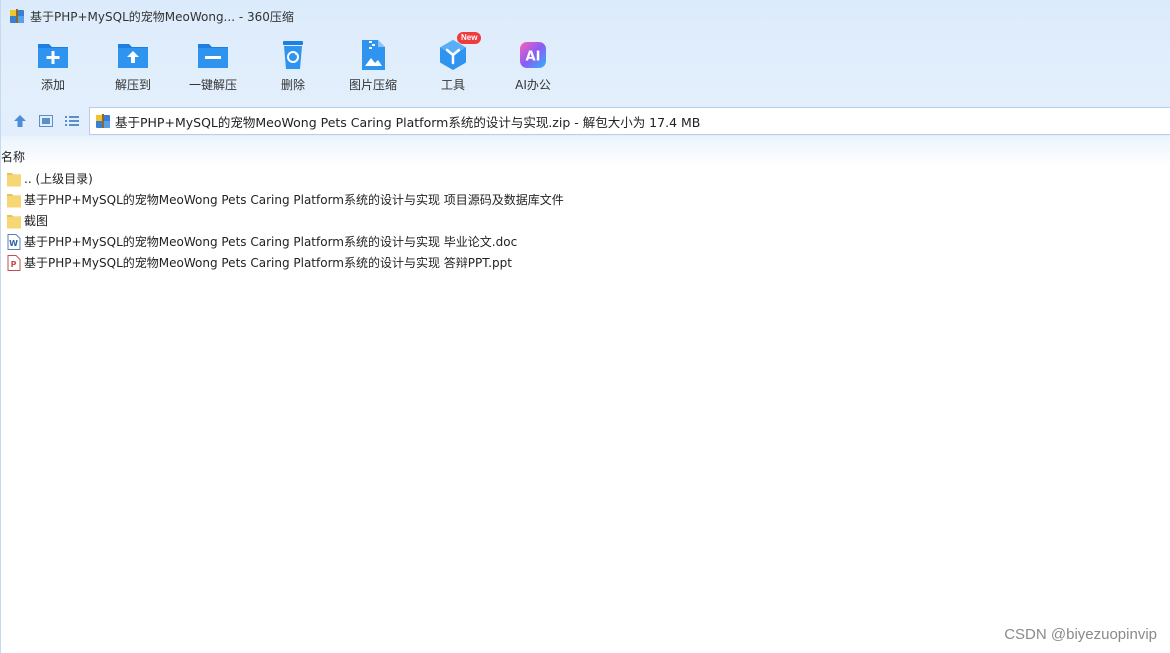 The image size is (1170, 653). I want to click on one-click-extract-icon, so click(213, 56).